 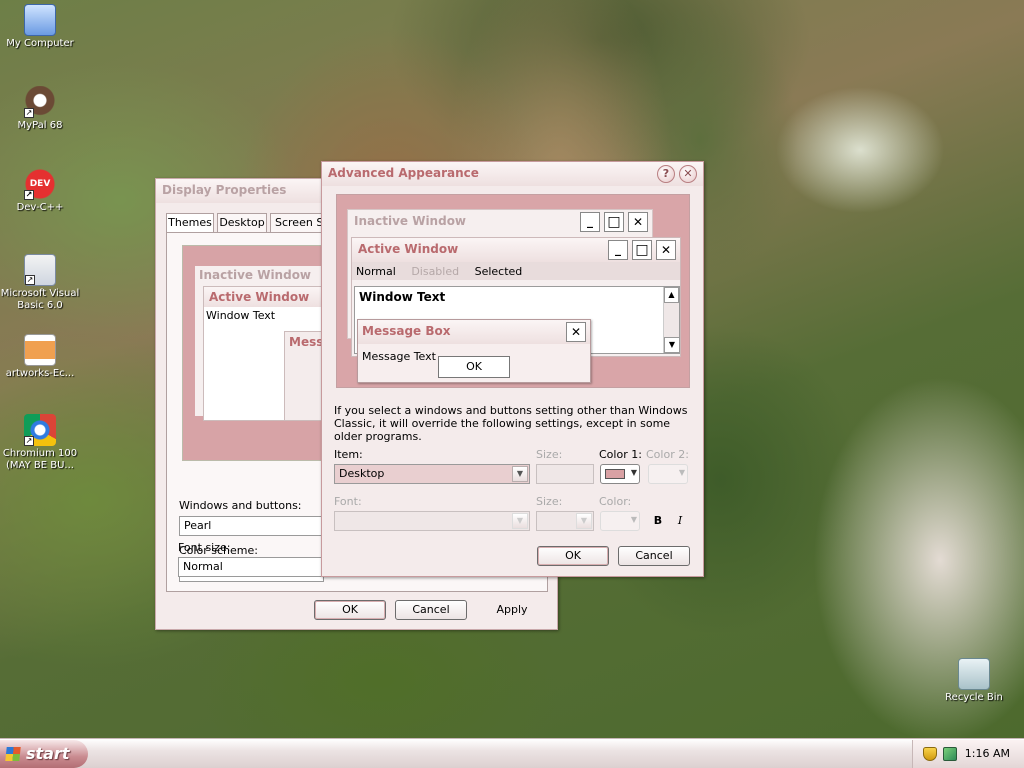 What do you see at coordinates (40, 102) in the screenshot?
I see `mypal-icon: ↗` at bounding box center [40, 102].